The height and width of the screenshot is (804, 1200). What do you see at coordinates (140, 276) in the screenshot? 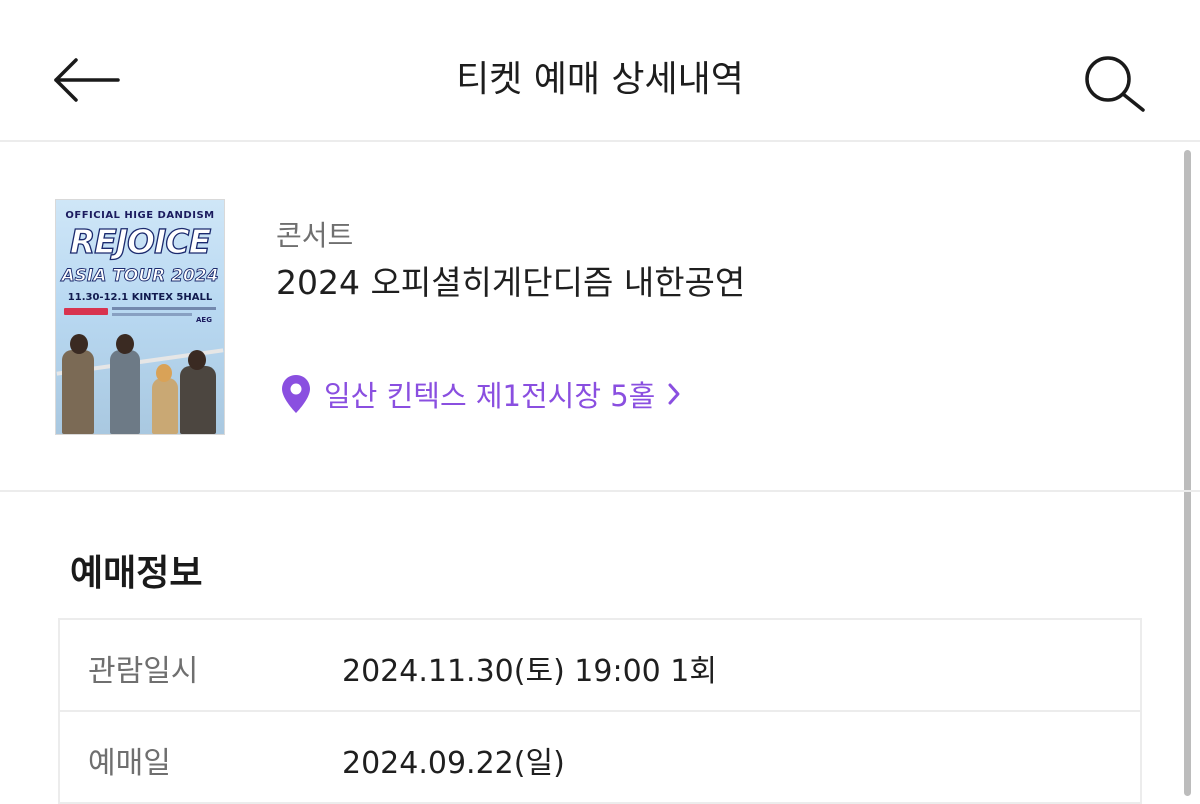
I see `poster-tour: ASIA TOUR 2024` at bounding box center [140, 276].